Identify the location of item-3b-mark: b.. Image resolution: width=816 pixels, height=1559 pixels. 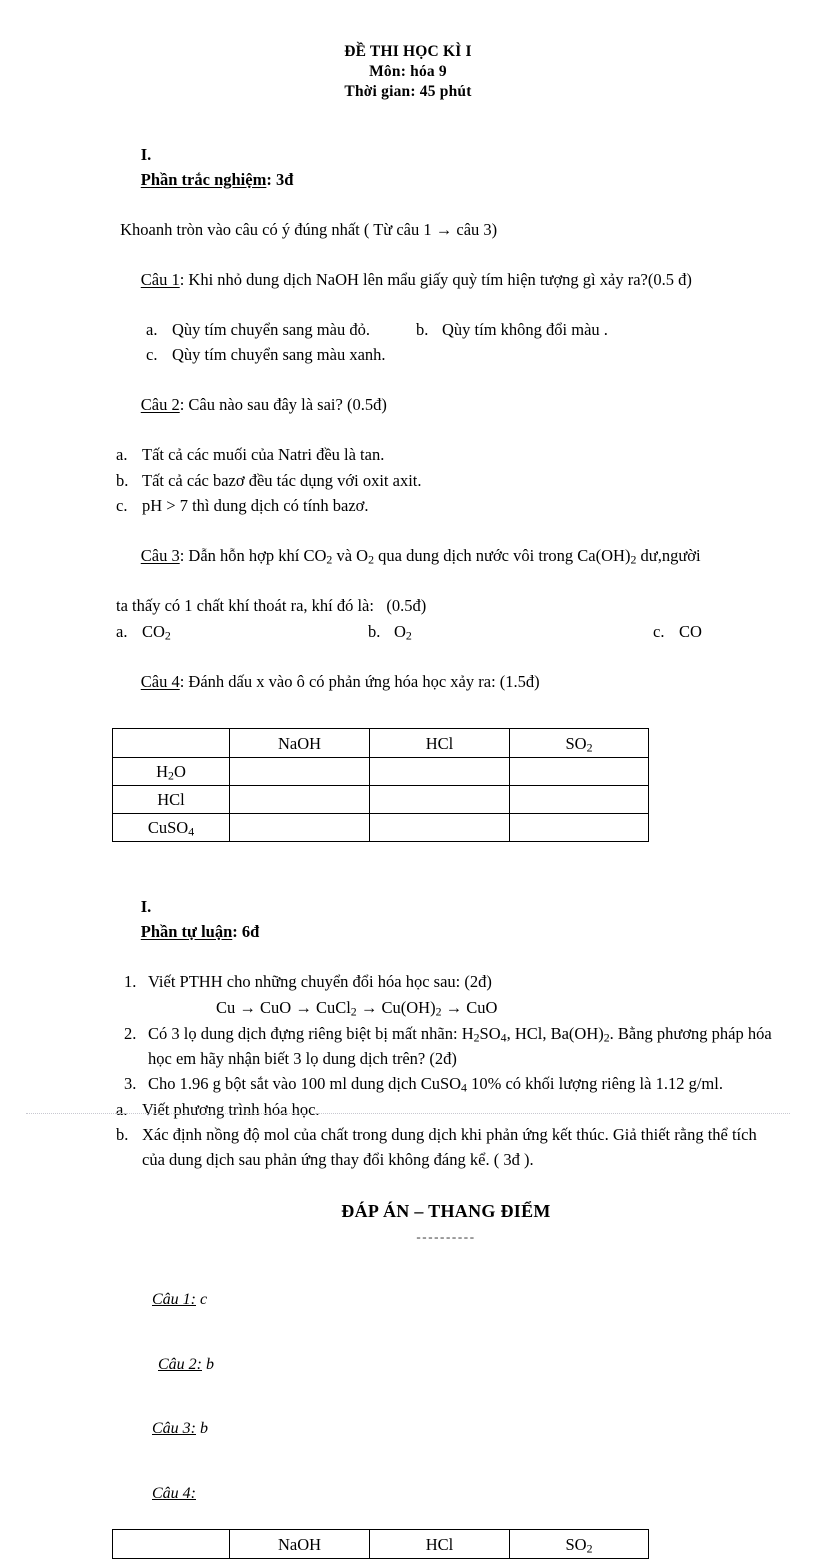
(122, 1134).